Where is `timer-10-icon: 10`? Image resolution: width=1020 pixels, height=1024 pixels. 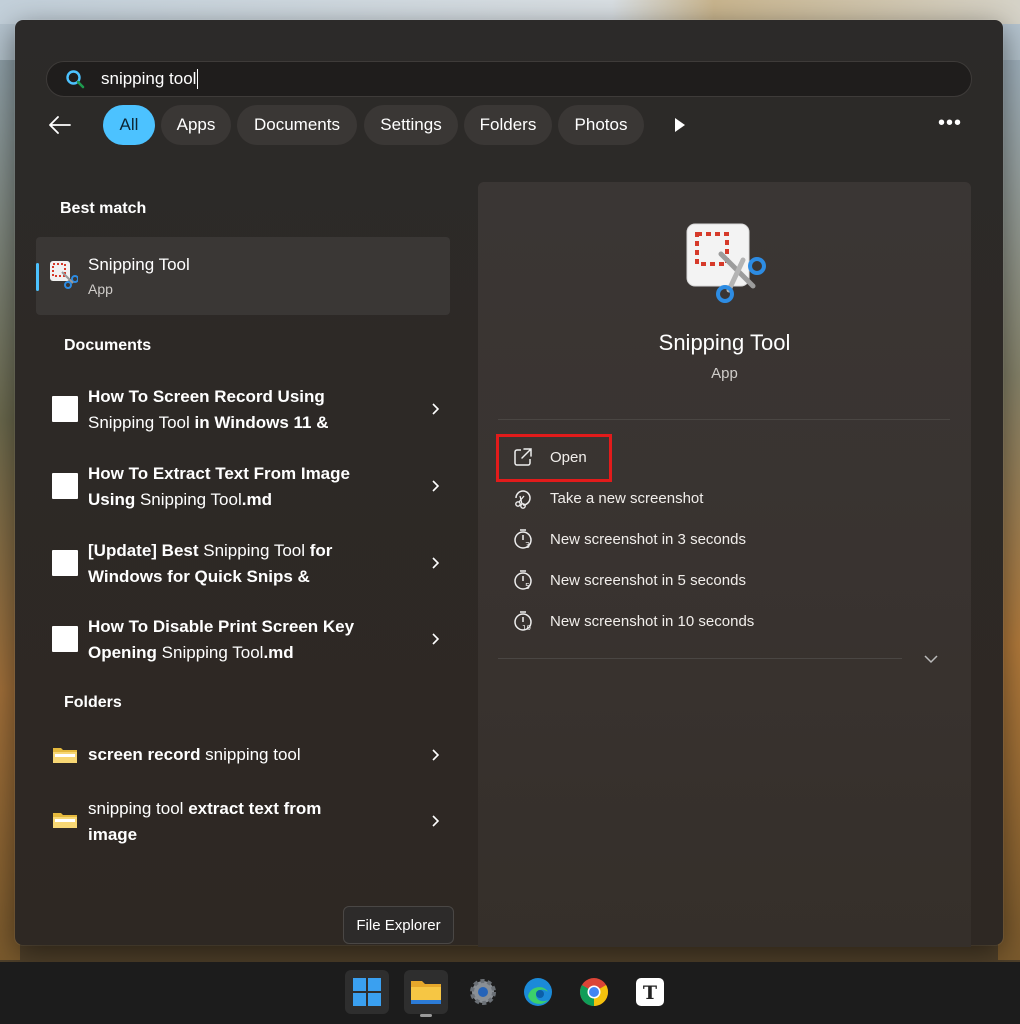
timer-10-icon: 10 is located at coordinates (523, 621).